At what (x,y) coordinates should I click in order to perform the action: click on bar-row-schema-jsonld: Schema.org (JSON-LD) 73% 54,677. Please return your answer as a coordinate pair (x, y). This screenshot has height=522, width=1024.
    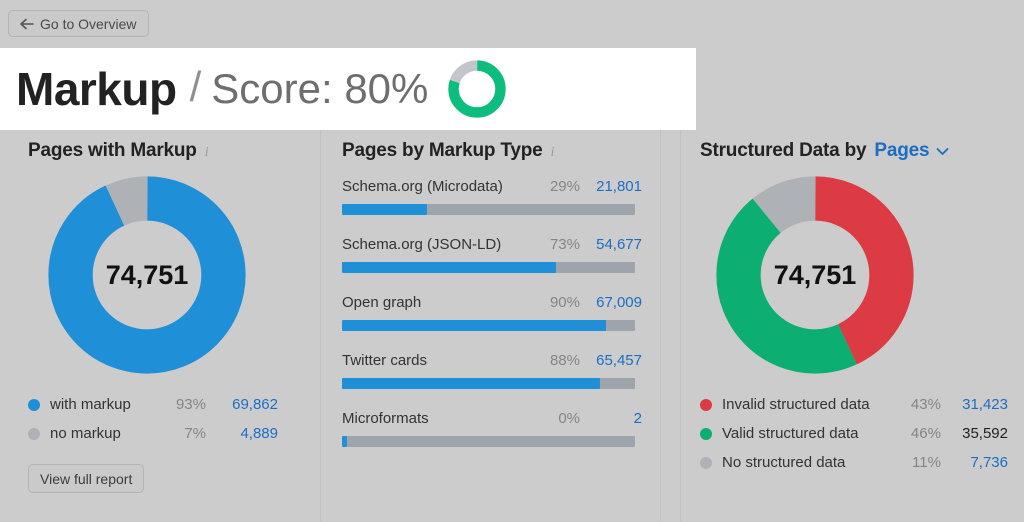
    Looking at the image, I should click on (492, 254).